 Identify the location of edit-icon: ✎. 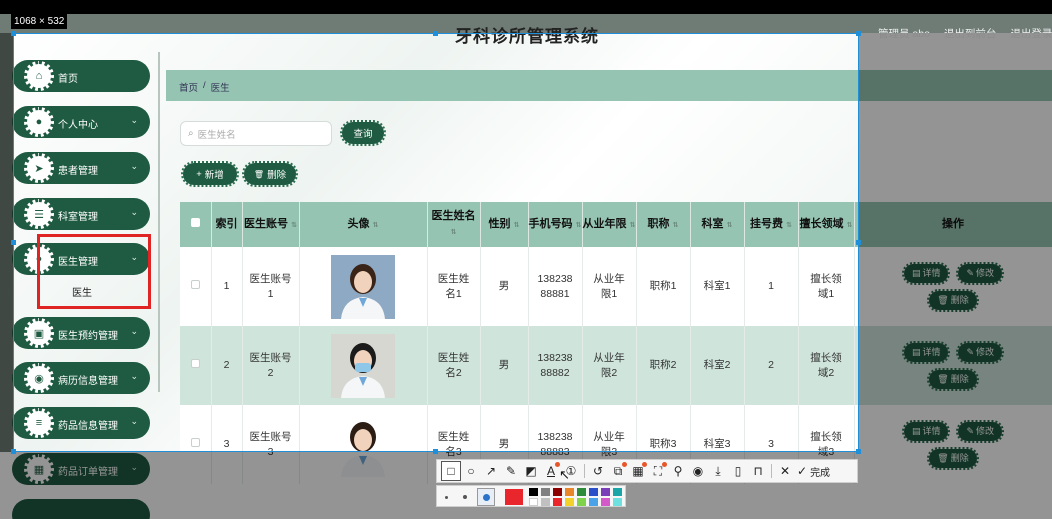
(970, 351).